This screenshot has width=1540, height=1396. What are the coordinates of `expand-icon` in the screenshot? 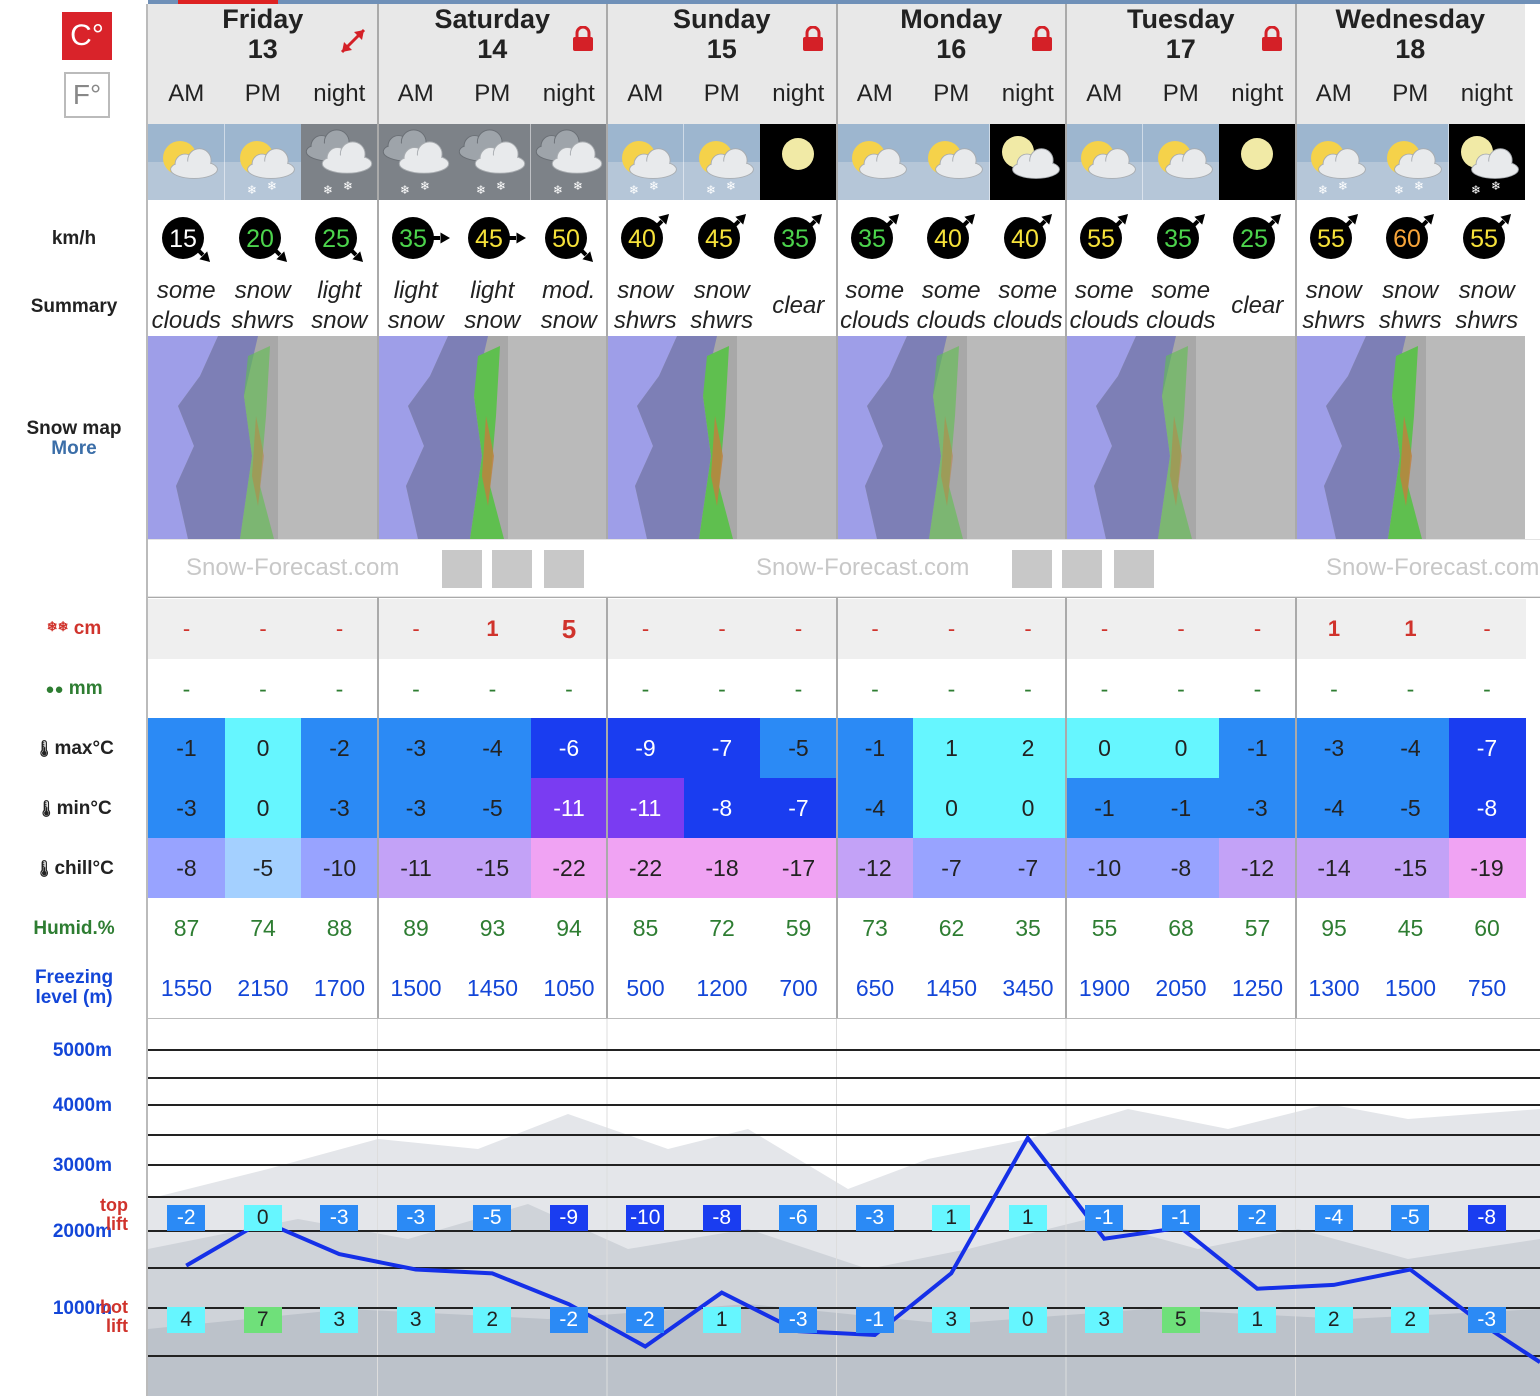 It's located at (353, 41).